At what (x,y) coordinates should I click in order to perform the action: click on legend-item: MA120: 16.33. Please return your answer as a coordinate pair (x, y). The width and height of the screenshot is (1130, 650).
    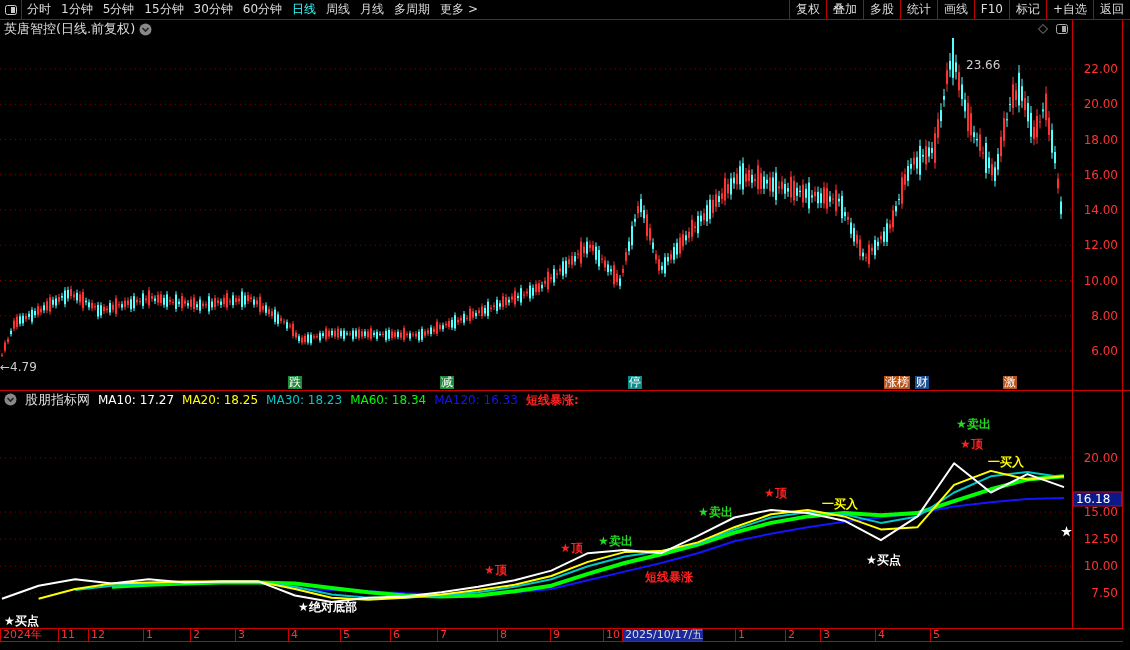
    Looking at the image, I should click on (476, 400).